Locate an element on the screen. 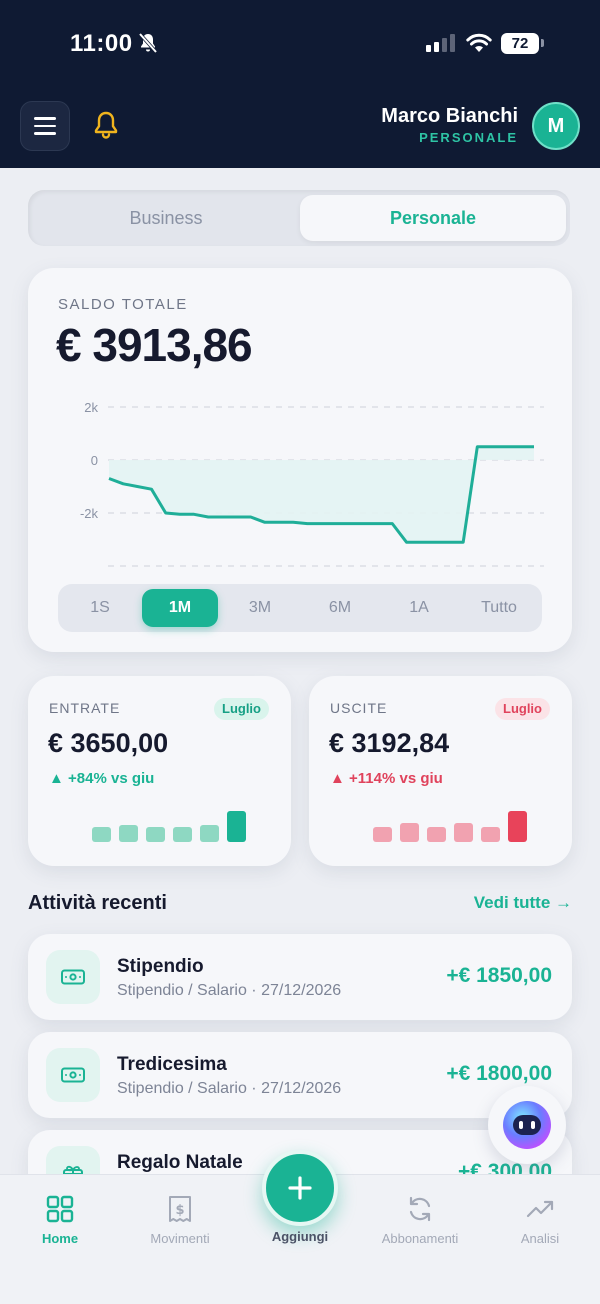  transaction-title: Regalo Natale is located at coordinates (180, 1162).